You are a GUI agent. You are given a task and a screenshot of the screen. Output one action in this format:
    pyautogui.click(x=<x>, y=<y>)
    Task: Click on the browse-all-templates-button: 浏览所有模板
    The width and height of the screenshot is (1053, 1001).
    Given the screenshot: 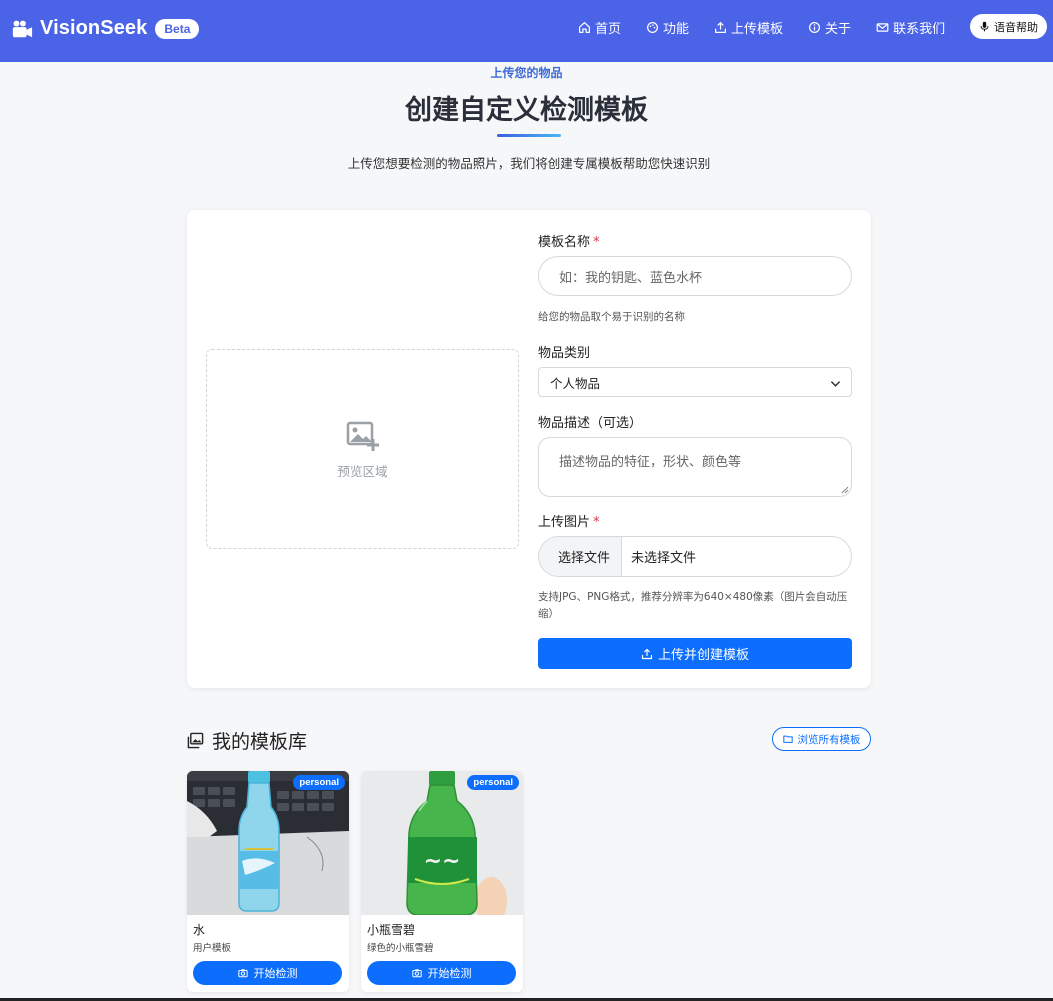 What is the action you would take?
    pyautogui.click(x=821, y=739)
    